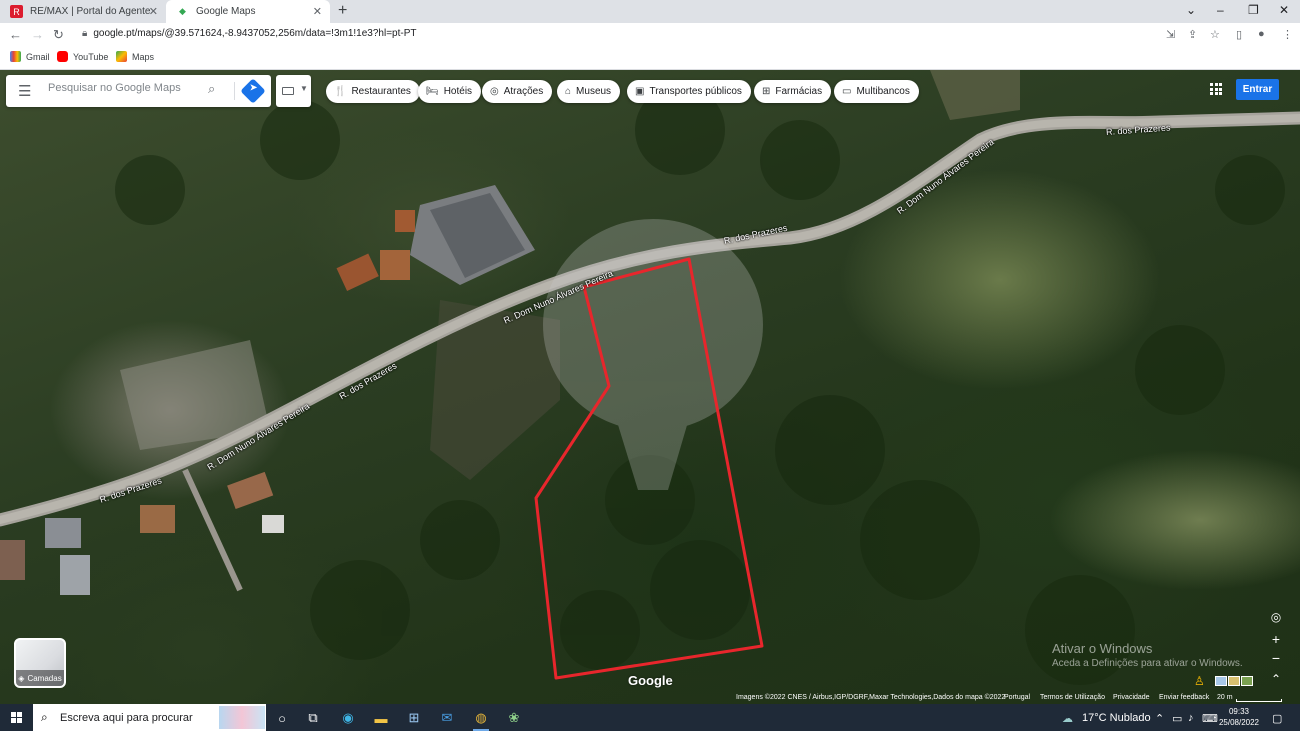 This screenshot has height=731, width=1300. I want to click on windows-start-icon, so click(16, 717).